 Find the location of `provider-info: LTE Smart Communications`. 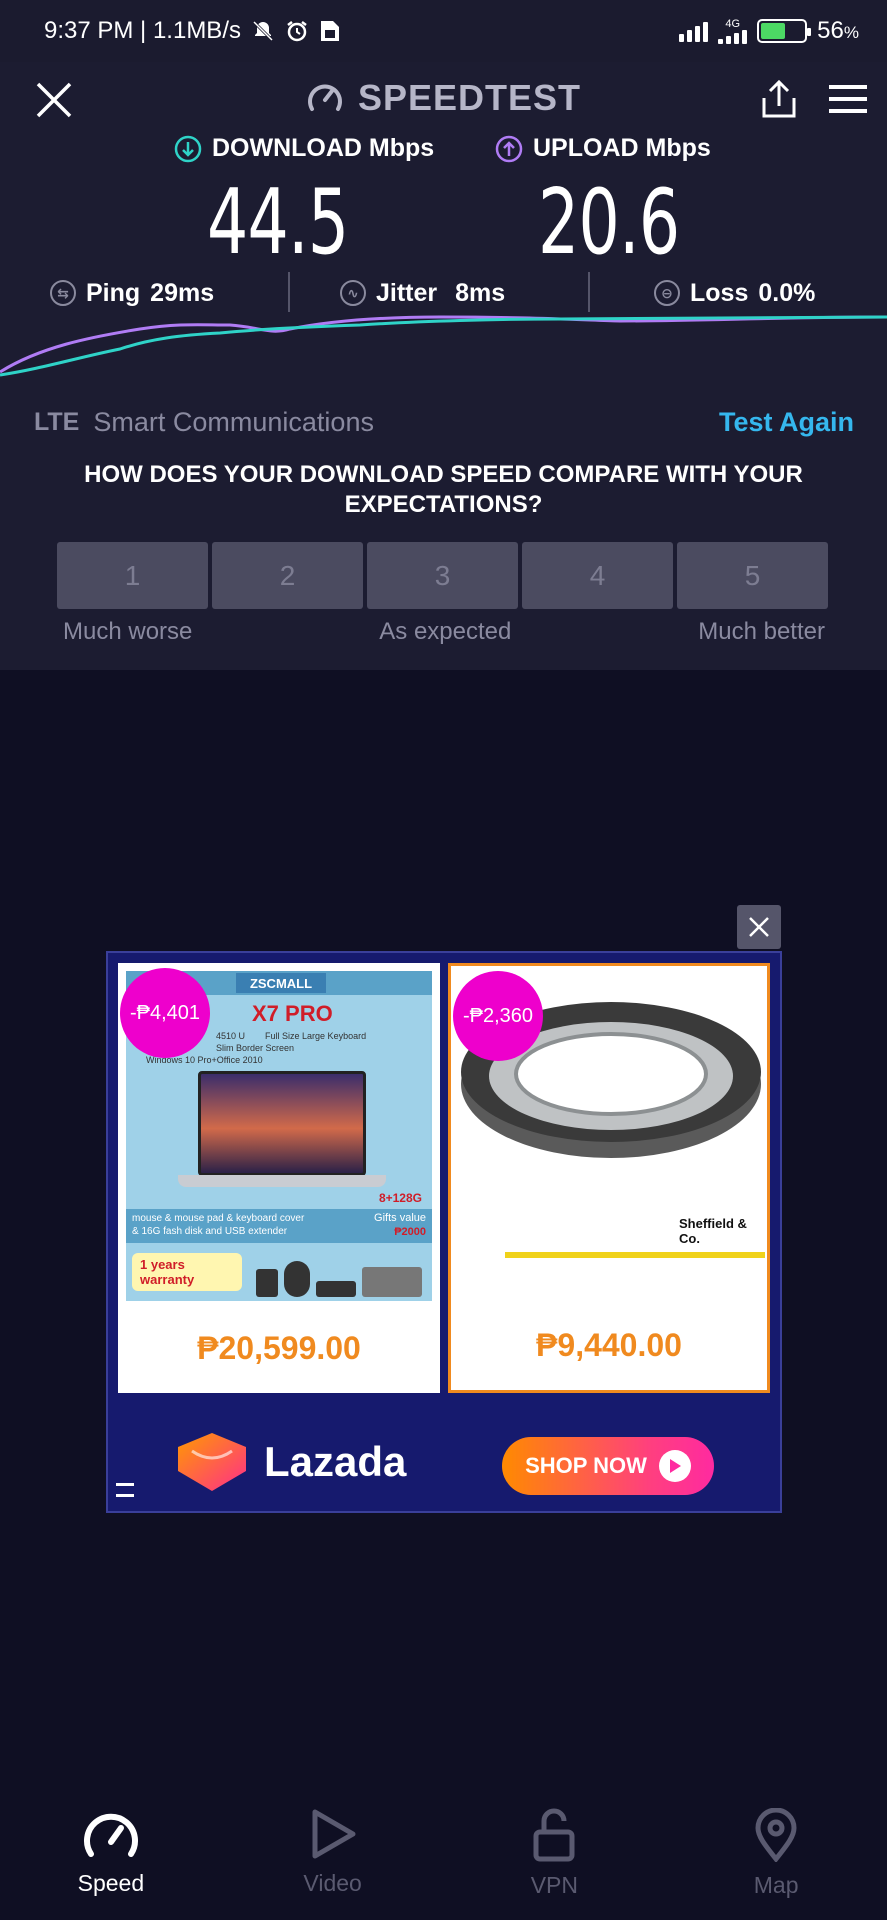

provider-info: LTE Smart Communications is located at coordinates (204, 422).